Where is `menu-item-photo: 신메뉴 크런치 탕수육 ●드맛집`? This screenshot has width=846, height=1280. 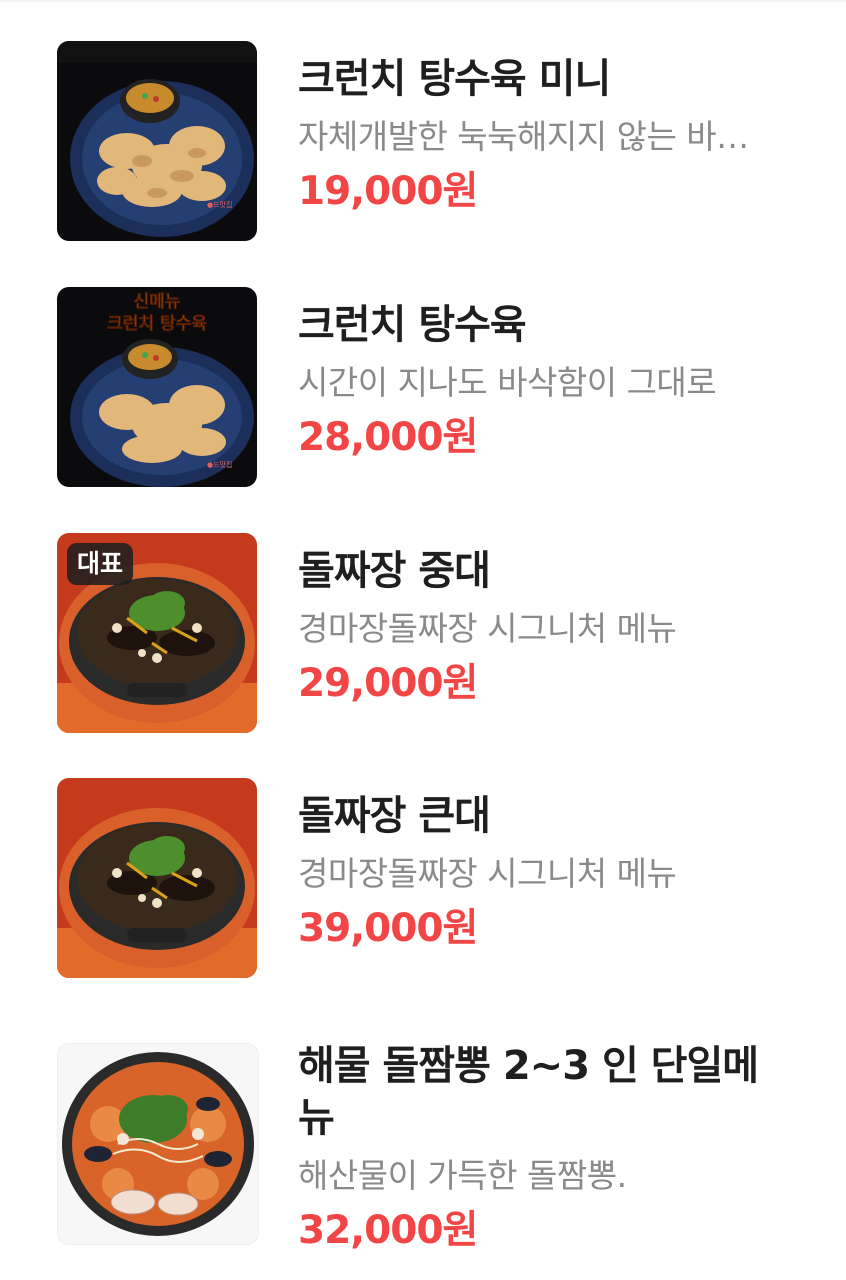
menu-item-photo: 신메뉴 크런치 탕수육 ●드맛집 is located at coordinates (157, 387).